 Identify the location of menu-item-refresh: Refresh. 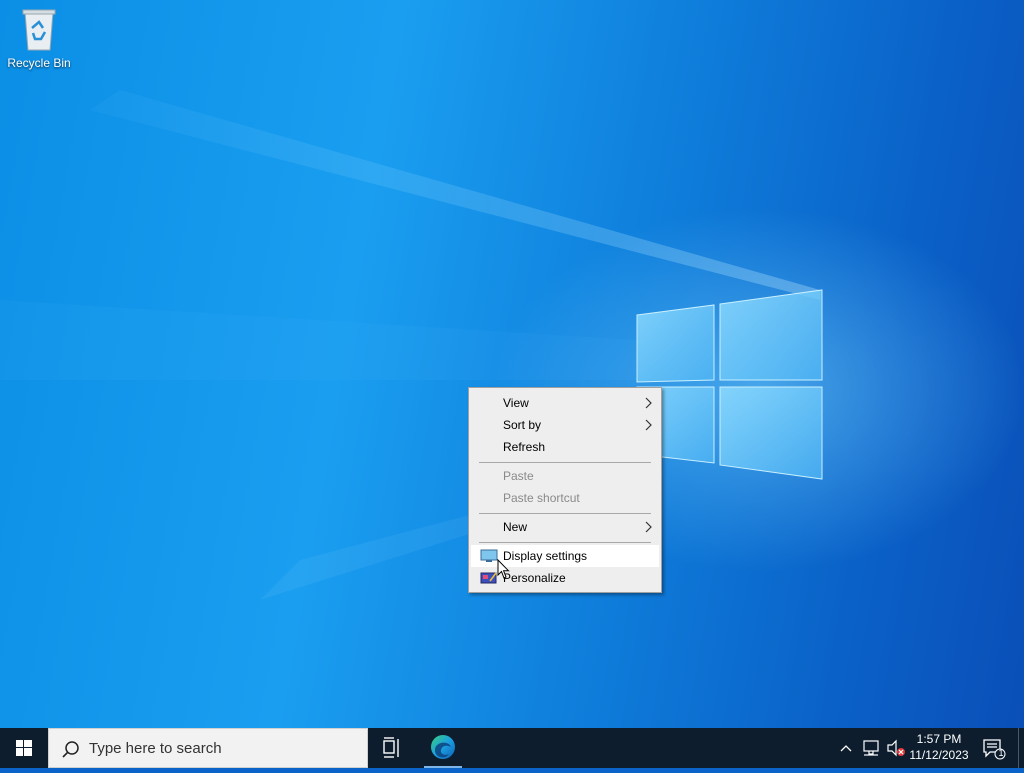
(565, 447).